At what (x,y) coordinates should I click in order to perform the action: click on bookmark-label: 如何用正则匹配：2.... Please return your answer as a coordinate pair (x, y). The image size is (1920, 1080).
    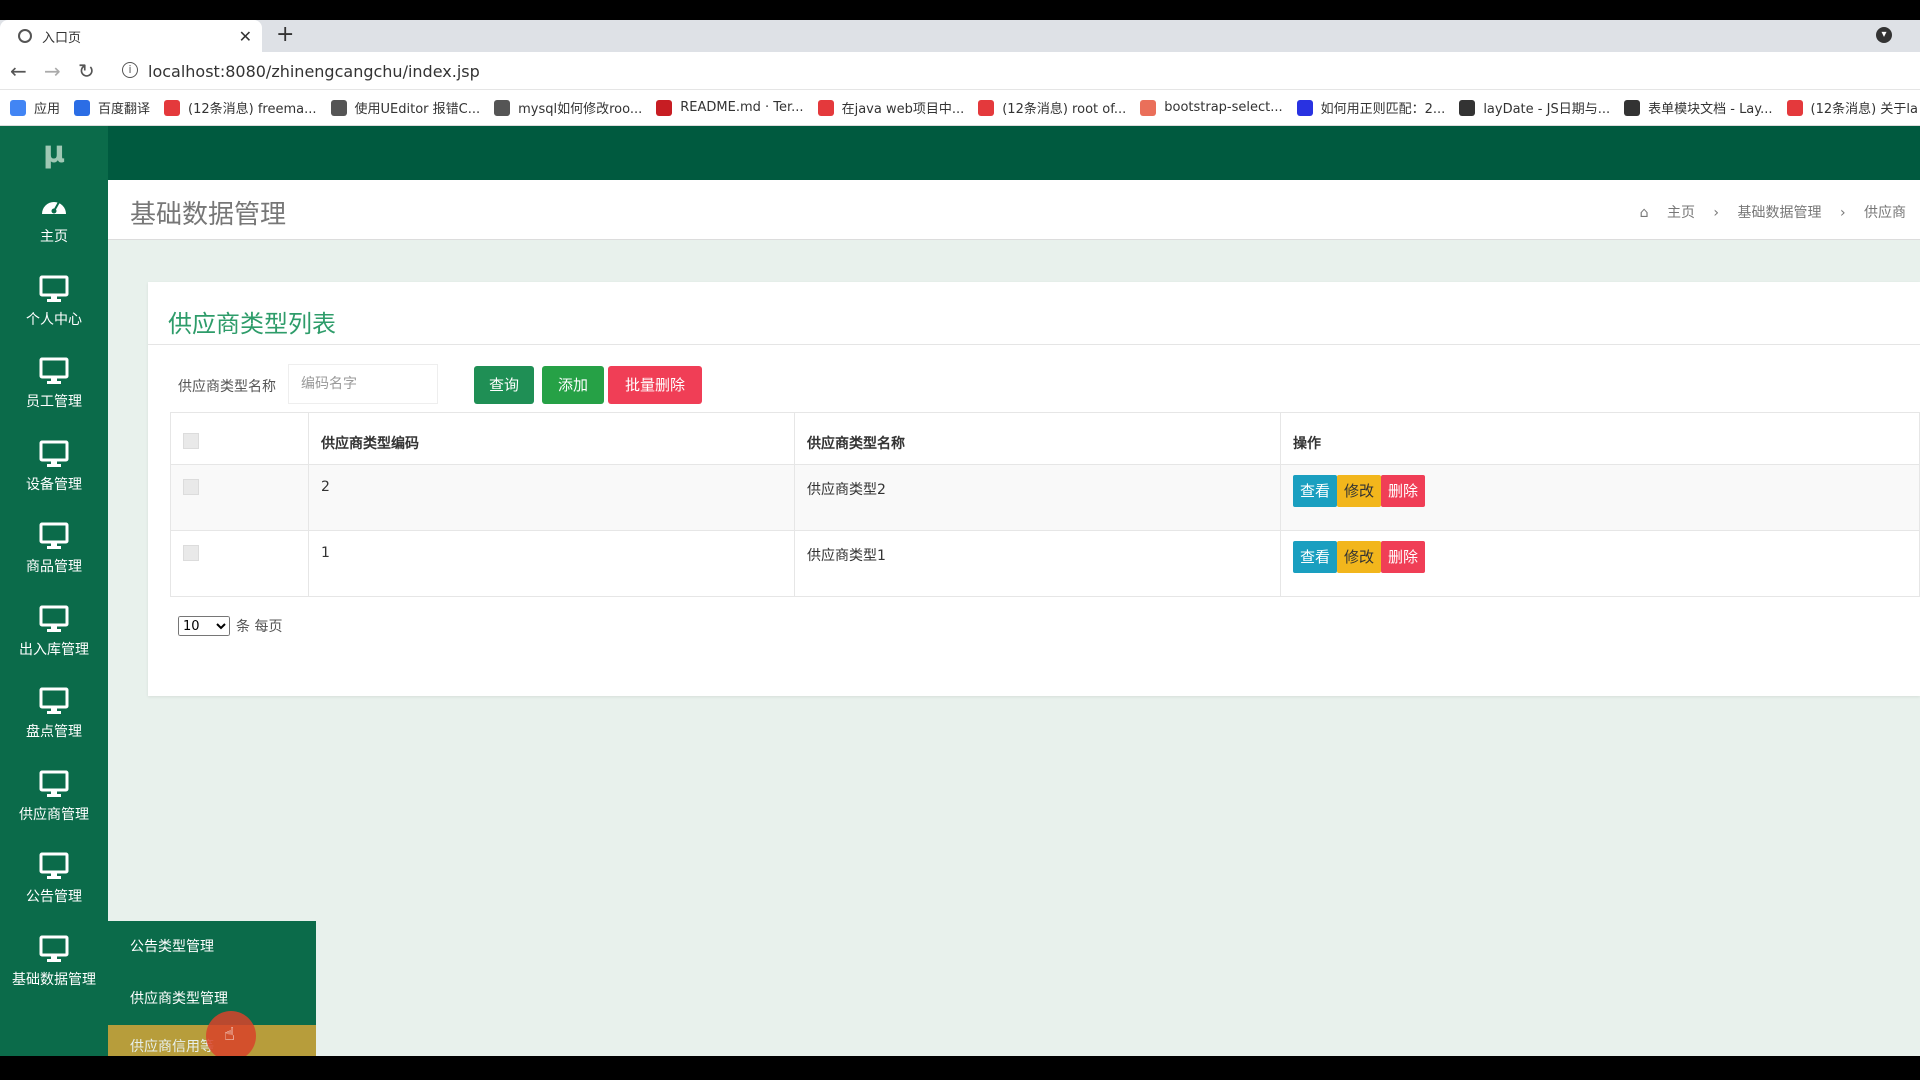
    Looking at the image, I should click on (1383, 109).